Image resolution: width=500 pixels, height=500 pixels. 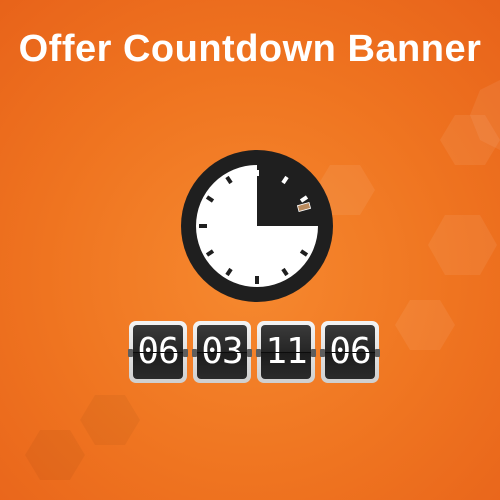 I want to click on countdown-timer: 06 03 11 06, so click(x=256, y=353).